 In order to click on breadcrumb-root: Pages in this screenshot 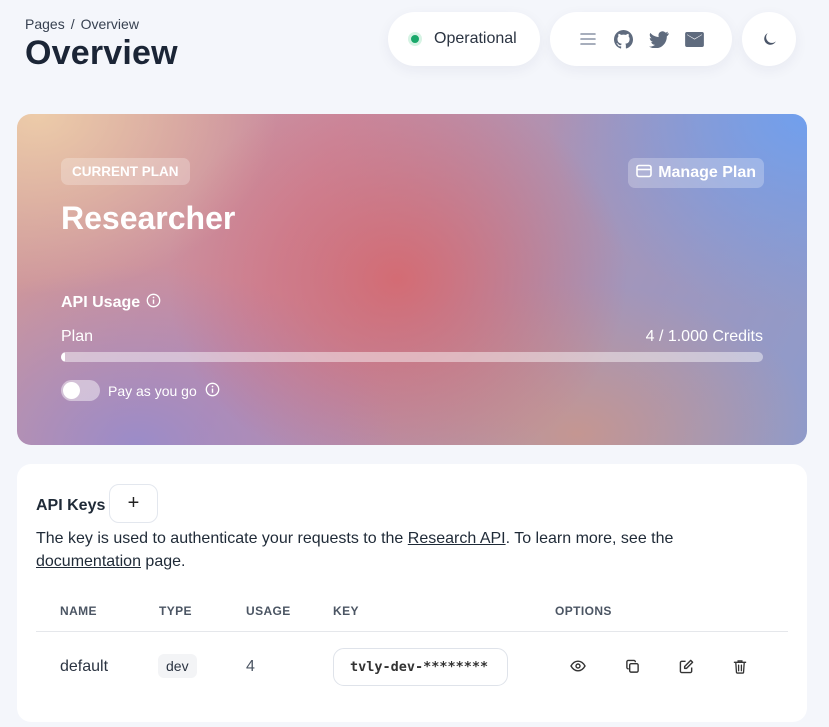, I will do `click(45, 24)`.